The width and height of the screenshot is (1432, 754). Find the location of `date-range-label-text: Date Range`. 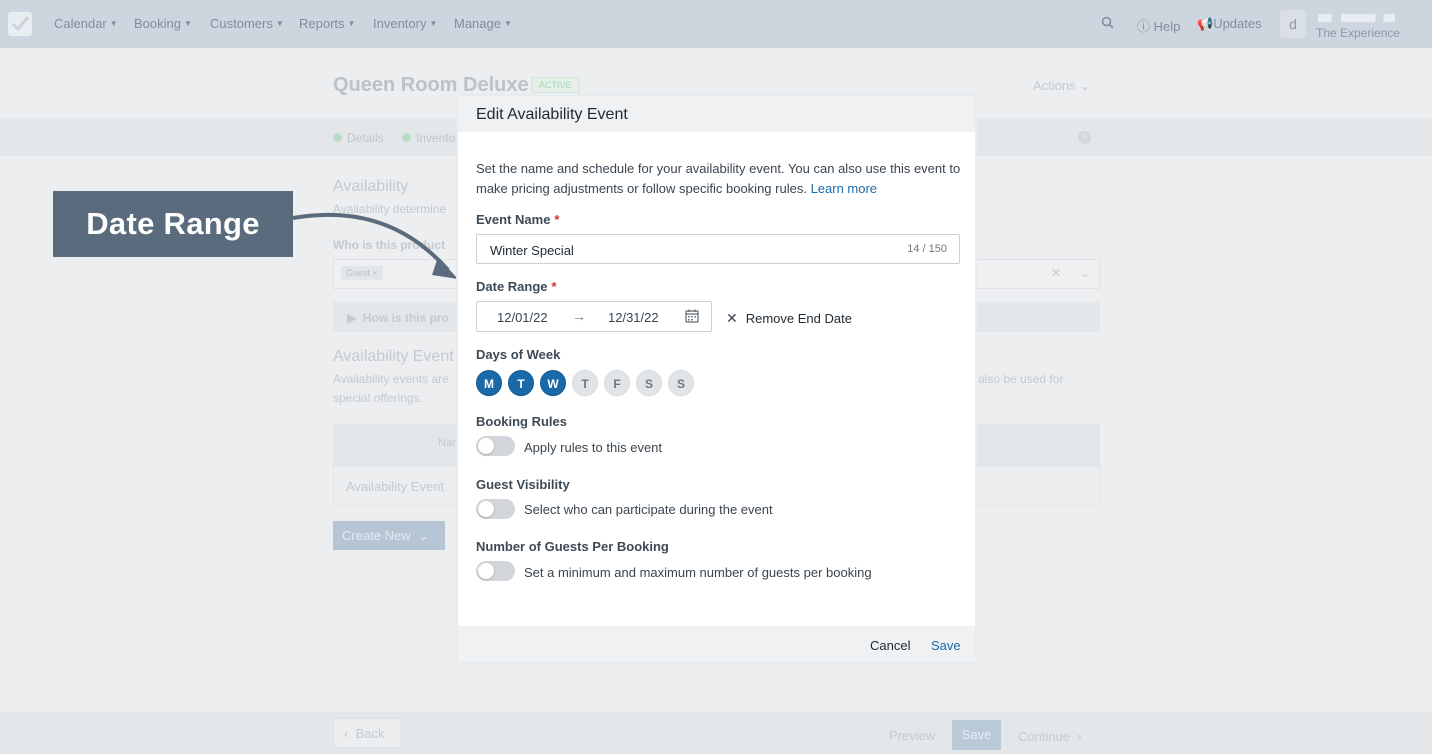

date-range-label-text: Date Range is located at coordinates (512, 286).